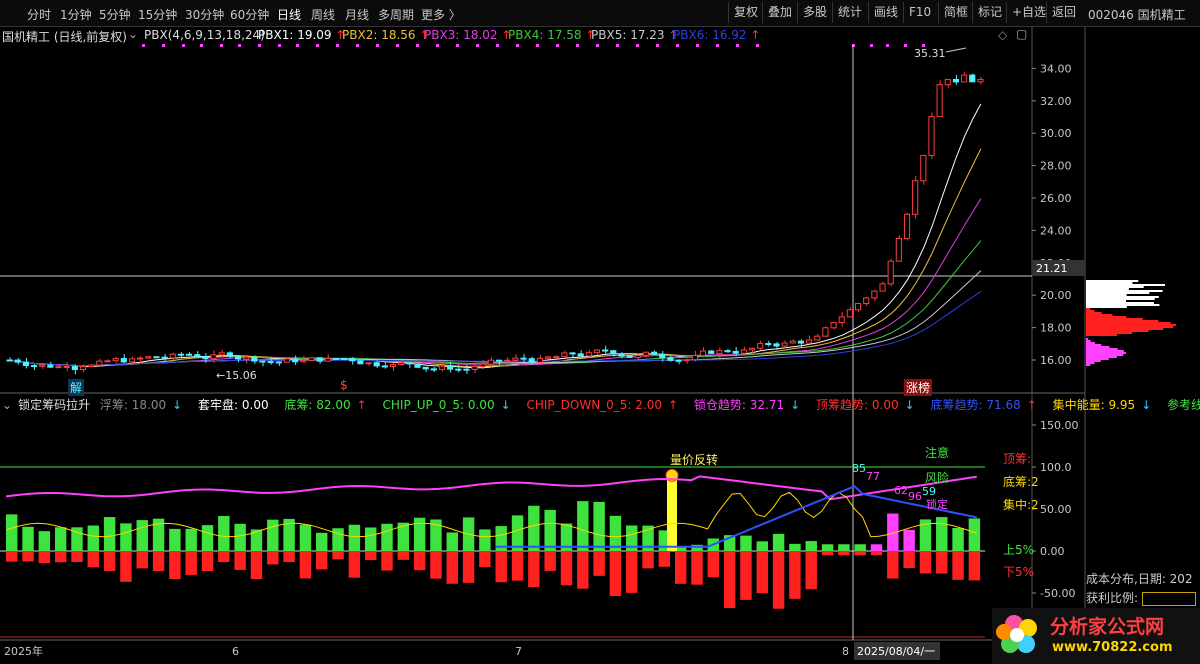  Describe the element at coordinates (1052, 551) in the screenshot. I see `indicator-tick: 0.00` at that location.